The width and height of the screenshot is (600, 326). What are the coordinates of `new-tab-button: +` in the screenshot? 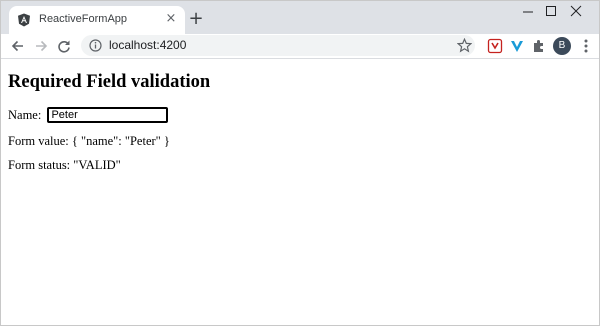 It's located at (196, 19).